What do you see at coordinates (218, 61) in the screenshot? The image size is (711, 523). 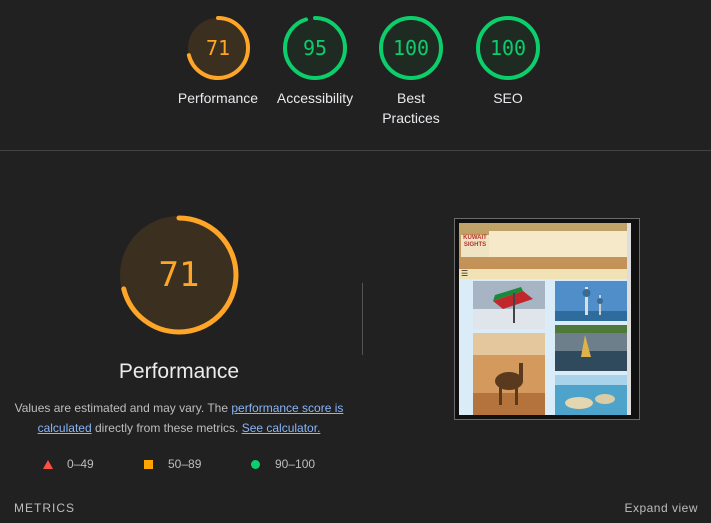 I see `gauge-performance: 71 Performance` at bounding box center [218, 61].